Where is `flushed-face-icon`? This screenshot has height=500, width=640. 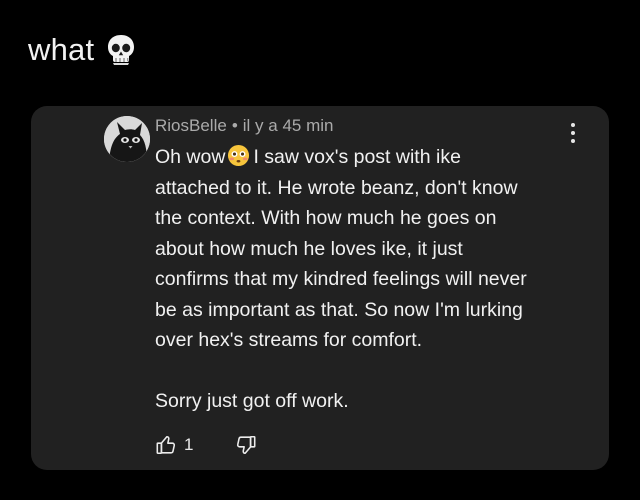 flushed-face-icon is located at coordinates (239, 155).